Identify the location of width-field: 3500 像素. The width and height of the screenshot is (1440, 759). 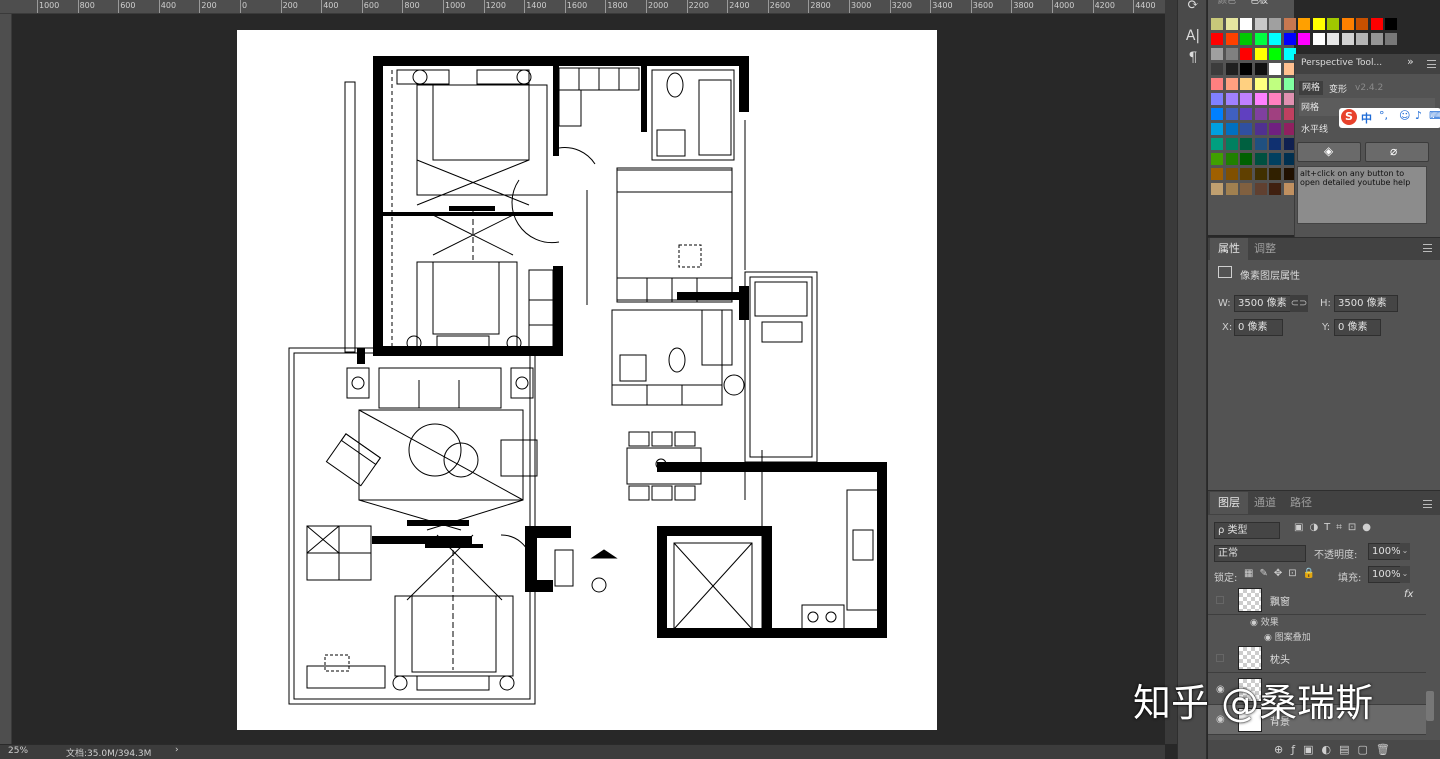
(1266, 303).